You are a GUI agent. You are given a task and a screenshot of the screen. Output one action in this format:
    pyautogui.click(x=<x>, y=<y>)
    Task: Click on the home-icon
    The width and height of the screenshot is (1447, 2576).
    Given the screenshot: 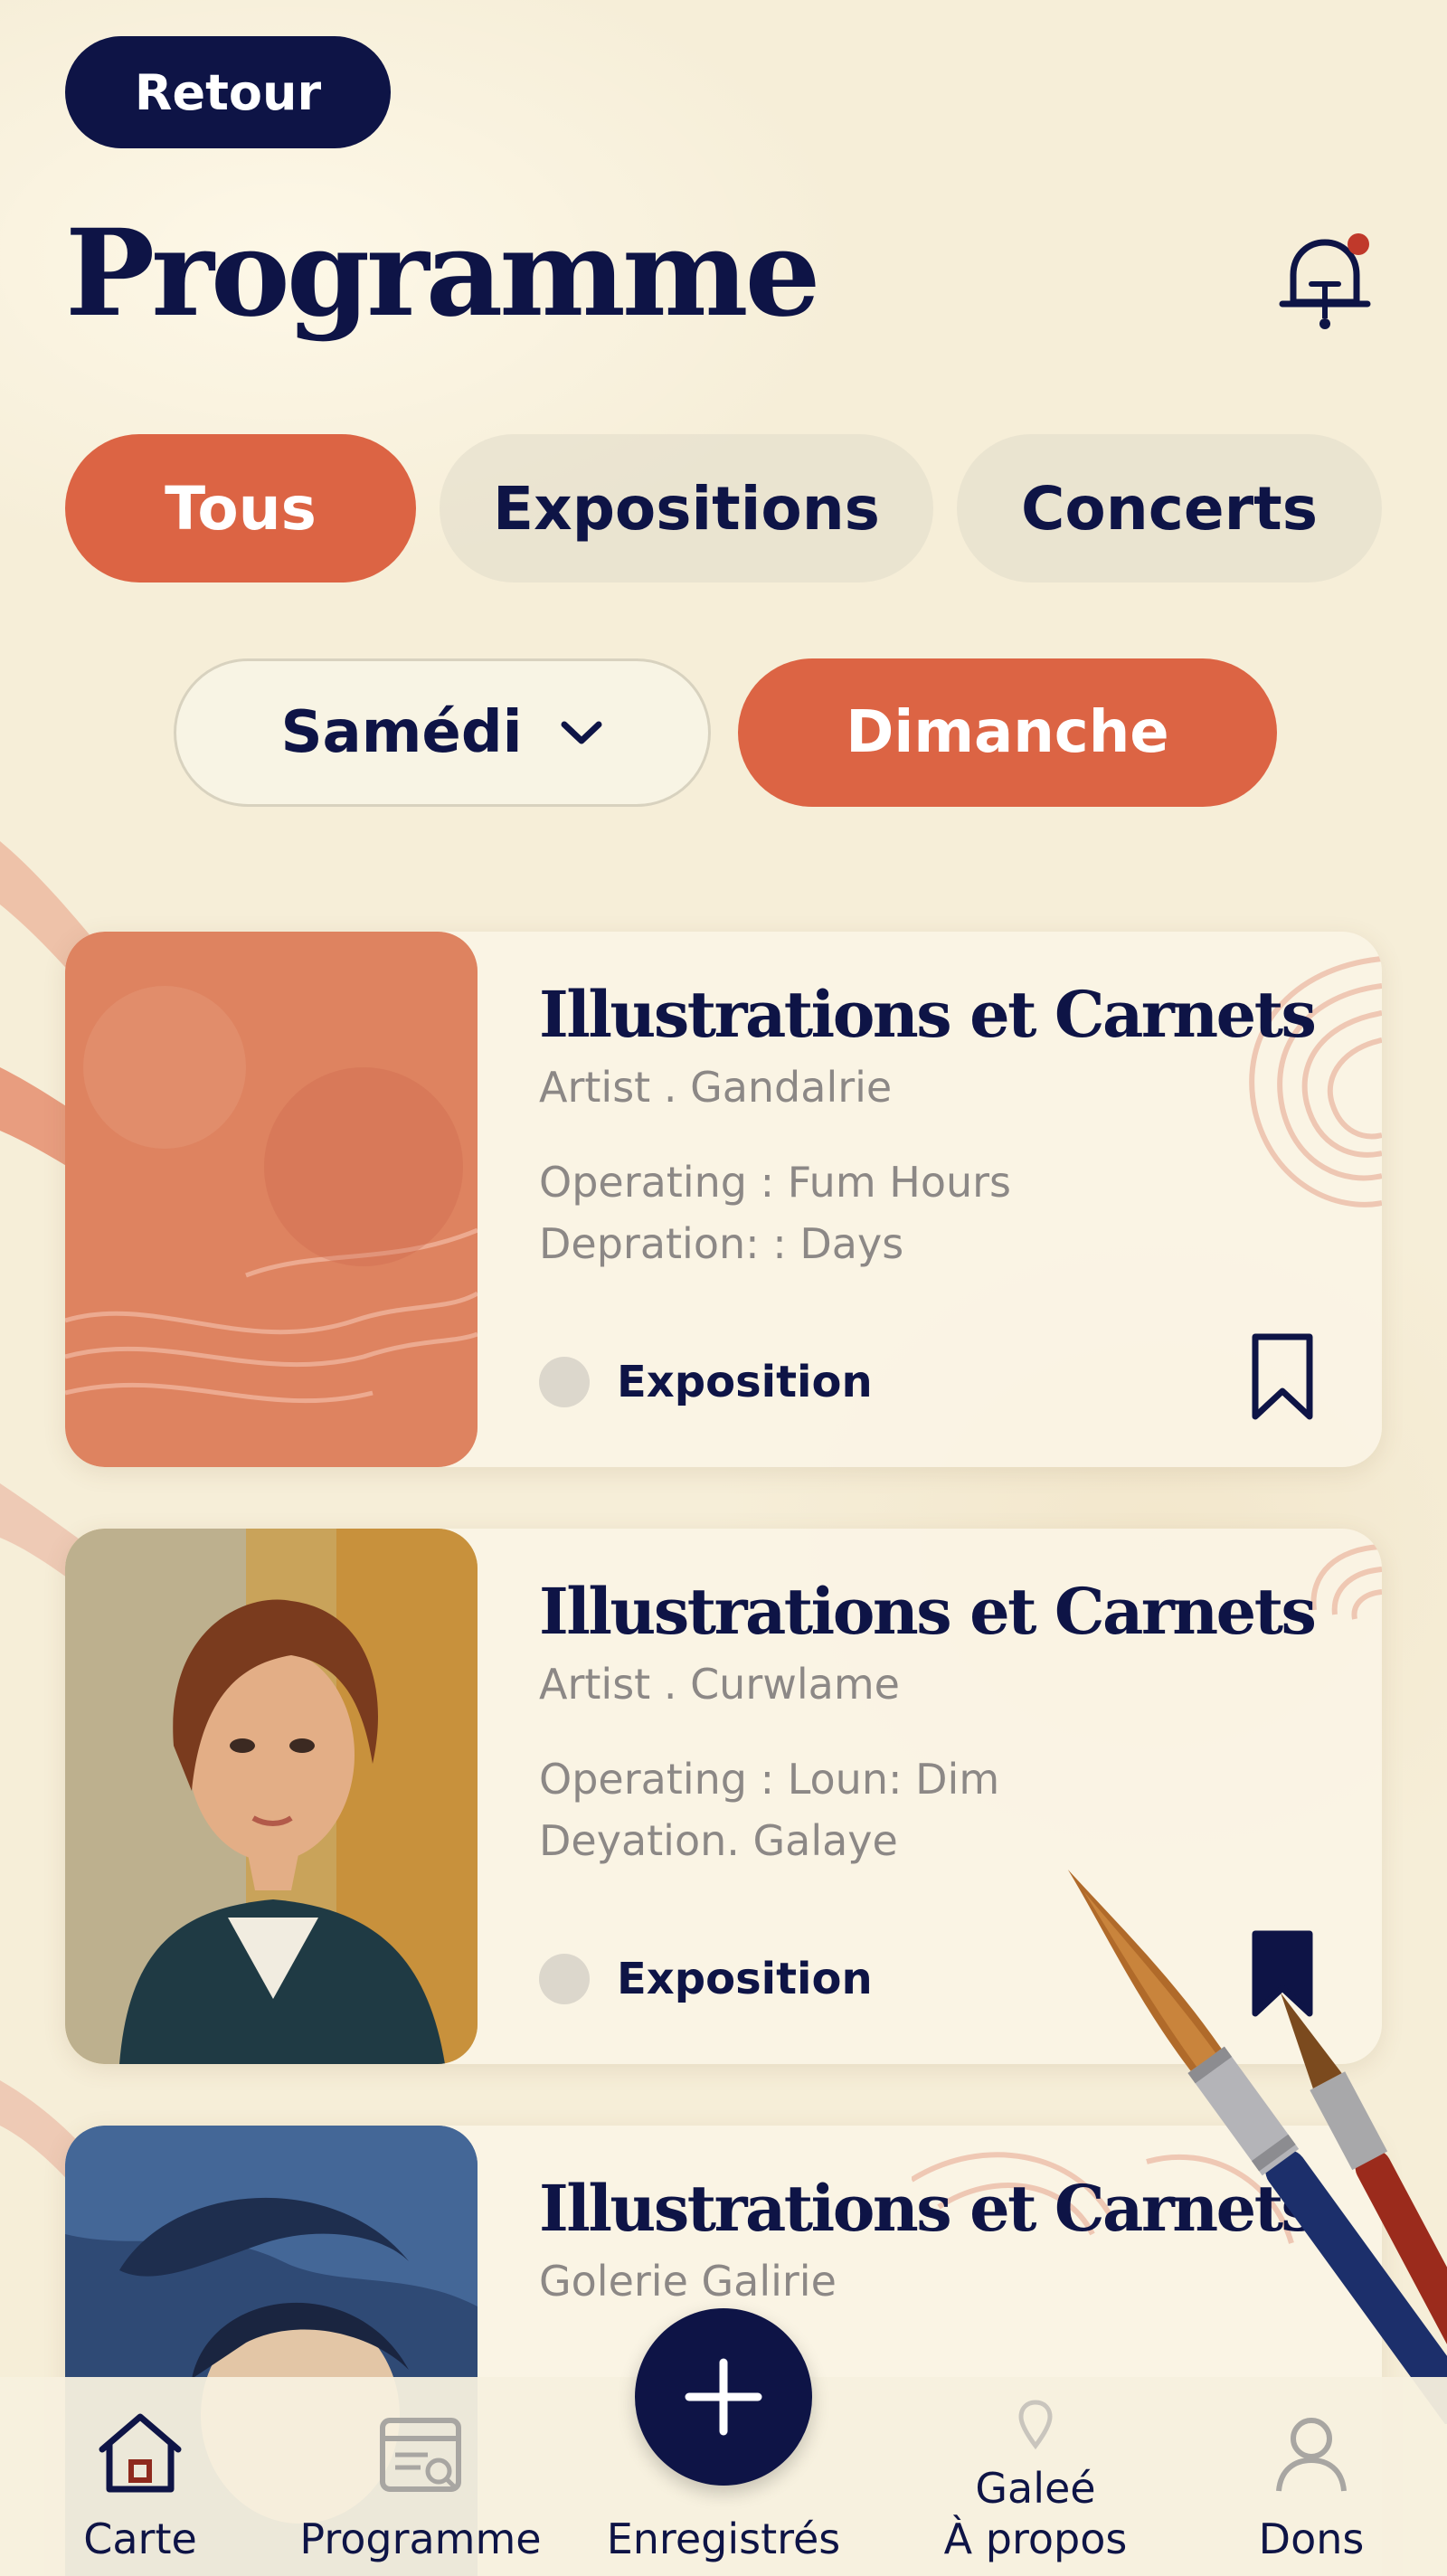 What is the action you would take?
    pyautogui.click(x=140, y=2453)
    